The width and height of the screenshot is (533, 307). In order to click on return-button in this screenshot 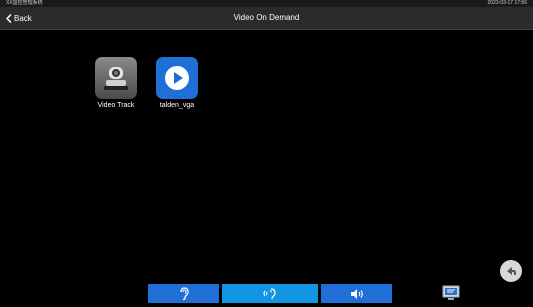, I will do `click(511, 271)`.